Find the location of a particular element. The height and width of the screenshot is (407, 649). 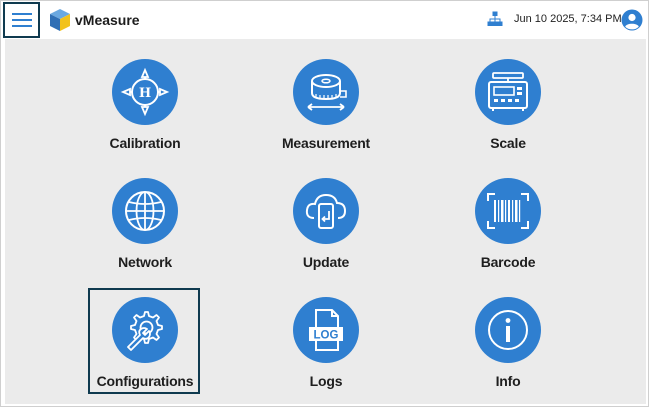

cube-logo-icon is located at coordinates (60, 20).